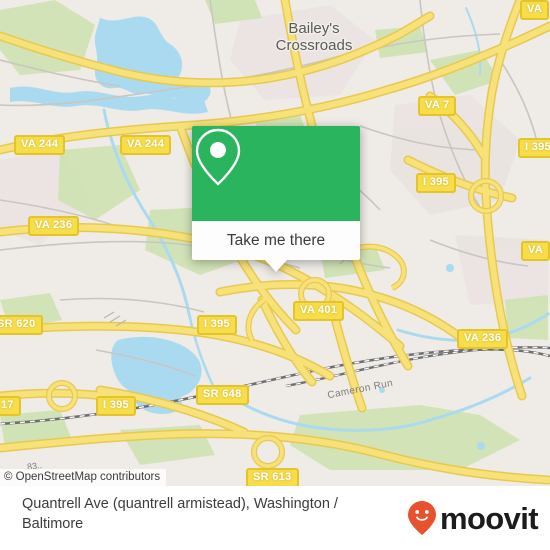 The height and width of the screenshot is (550, 550). What do you see at coordinates (10, 406) in the screenshot?
I see `road-shield-sr-617: 17` at bounding box center [10, 406].